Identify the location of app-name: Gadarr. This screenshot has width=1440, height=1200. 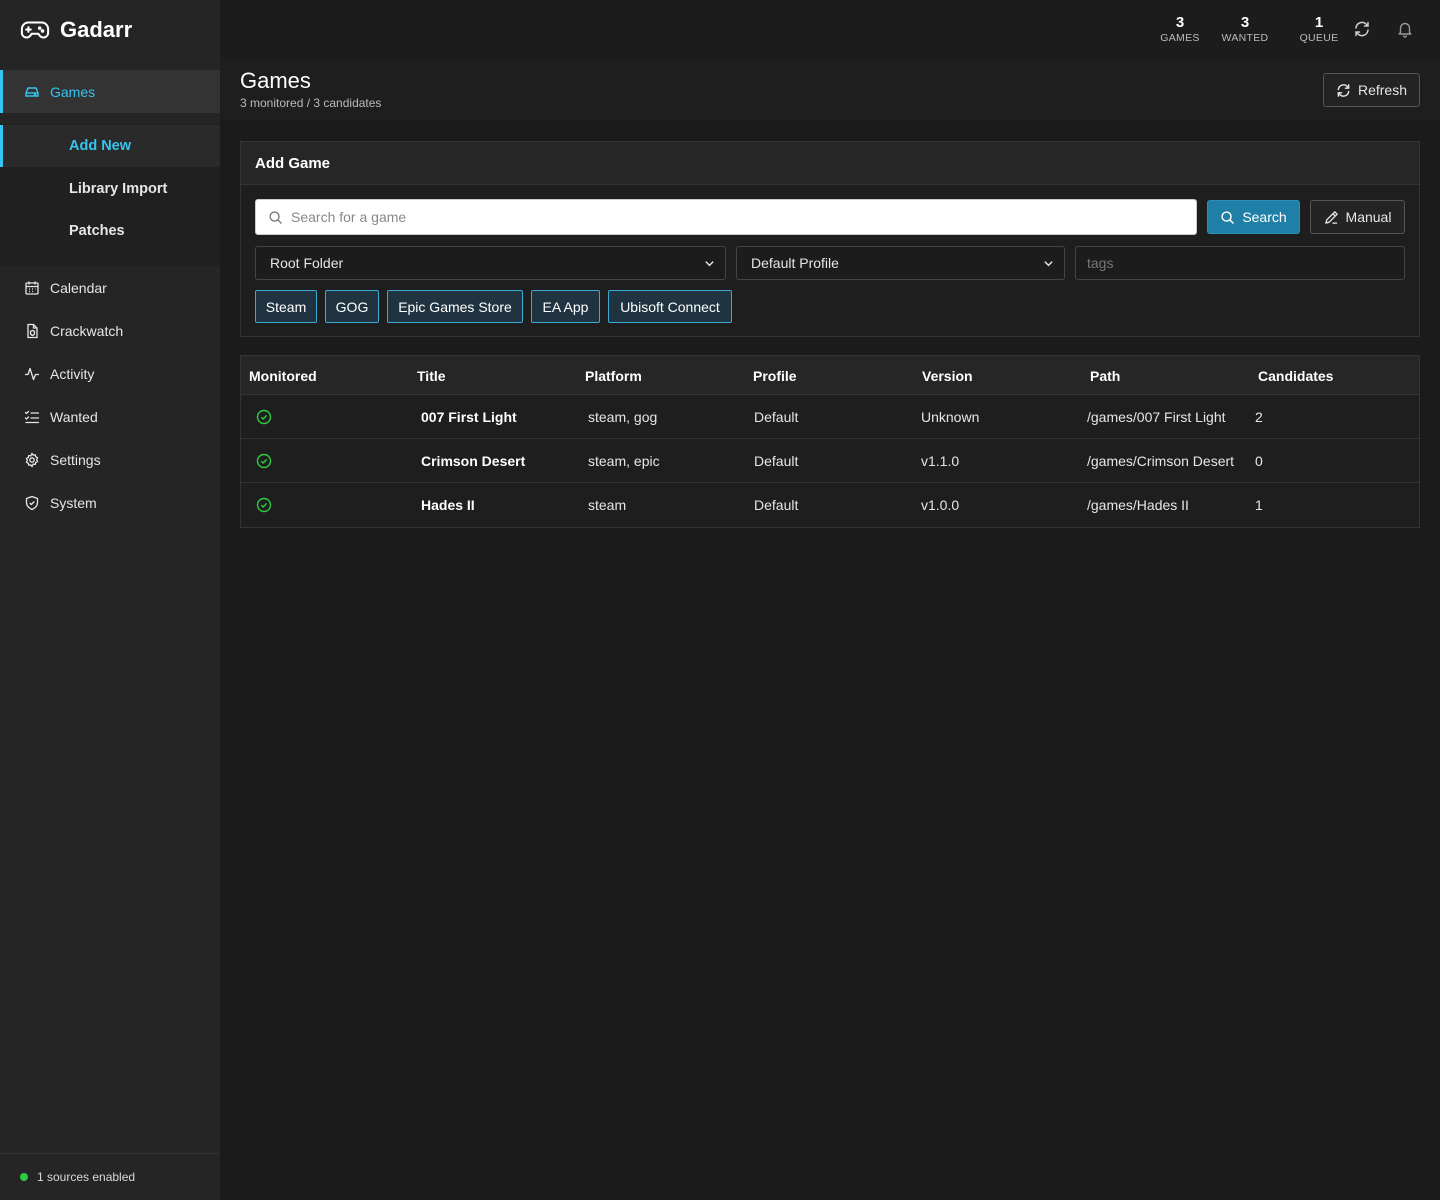
(96, 29).